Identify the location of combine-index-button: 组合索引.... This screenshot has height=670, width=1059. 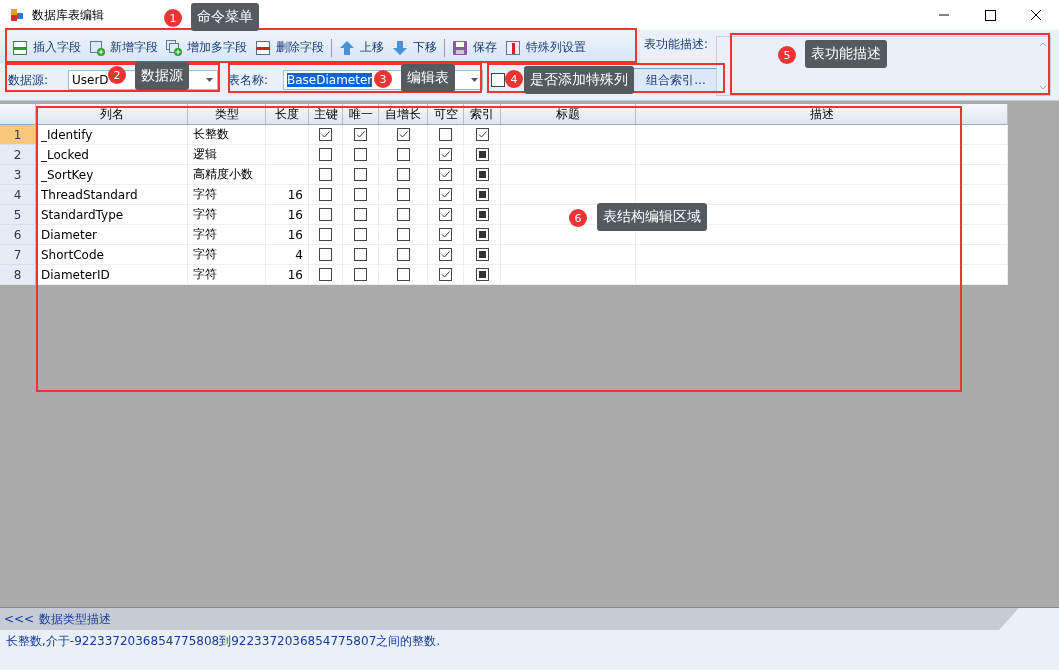
(676, 80).